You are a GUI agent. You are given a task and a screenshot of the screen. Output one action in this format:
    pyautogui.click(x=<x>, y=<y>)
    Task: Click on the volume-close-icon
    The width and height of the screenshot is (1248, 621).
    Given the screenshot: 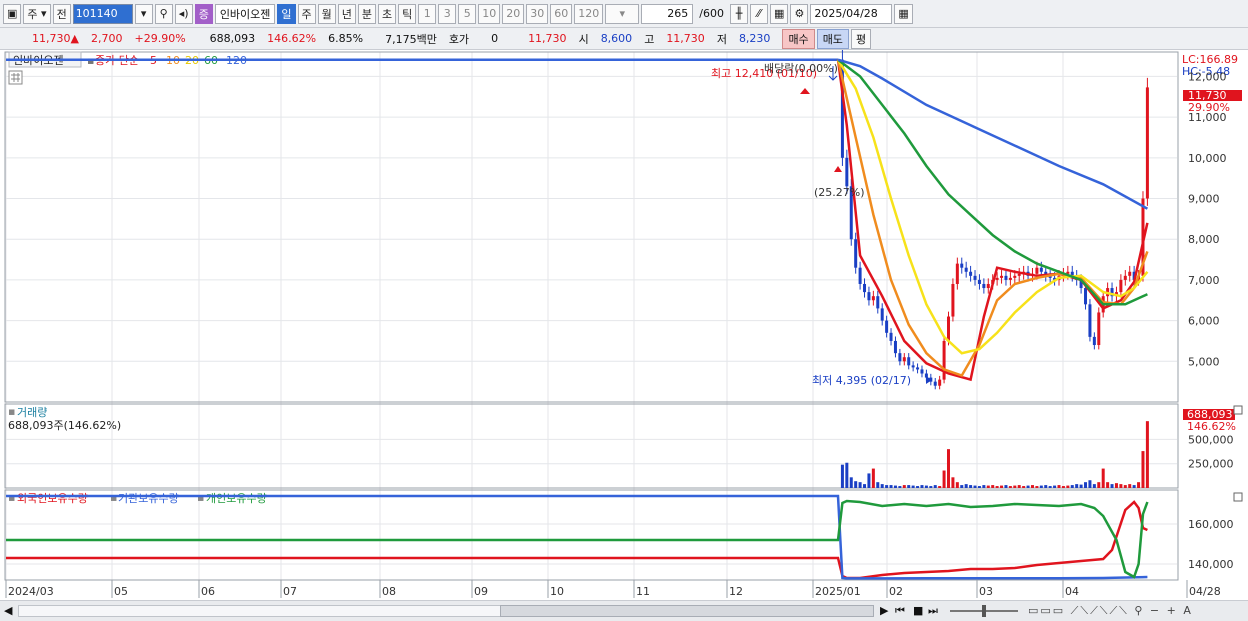 What is the action you would take?
    pyautogui.click(x=1238, y=410)
    